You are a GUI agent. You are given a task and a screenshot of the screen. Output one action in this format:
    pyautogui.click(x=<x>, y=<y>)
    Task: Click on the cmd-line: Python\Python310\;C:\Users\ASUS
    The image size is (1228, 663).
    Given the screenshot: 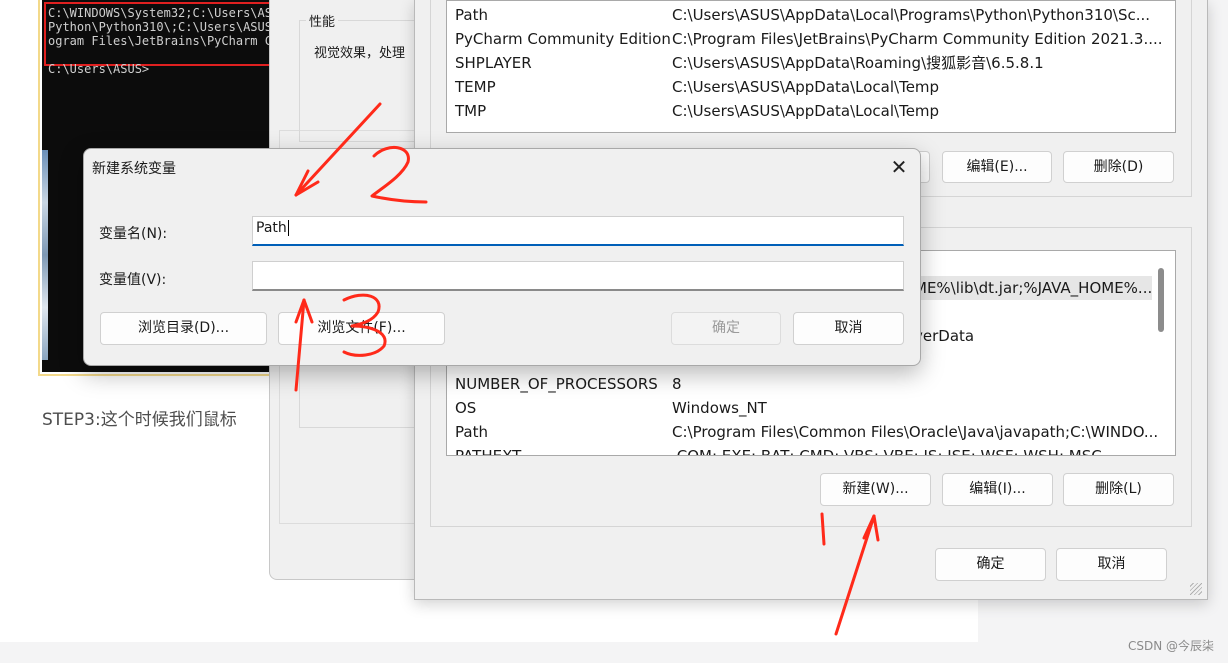 What is the action you would take?
    pyautogui.click(x=160, y=27)
    